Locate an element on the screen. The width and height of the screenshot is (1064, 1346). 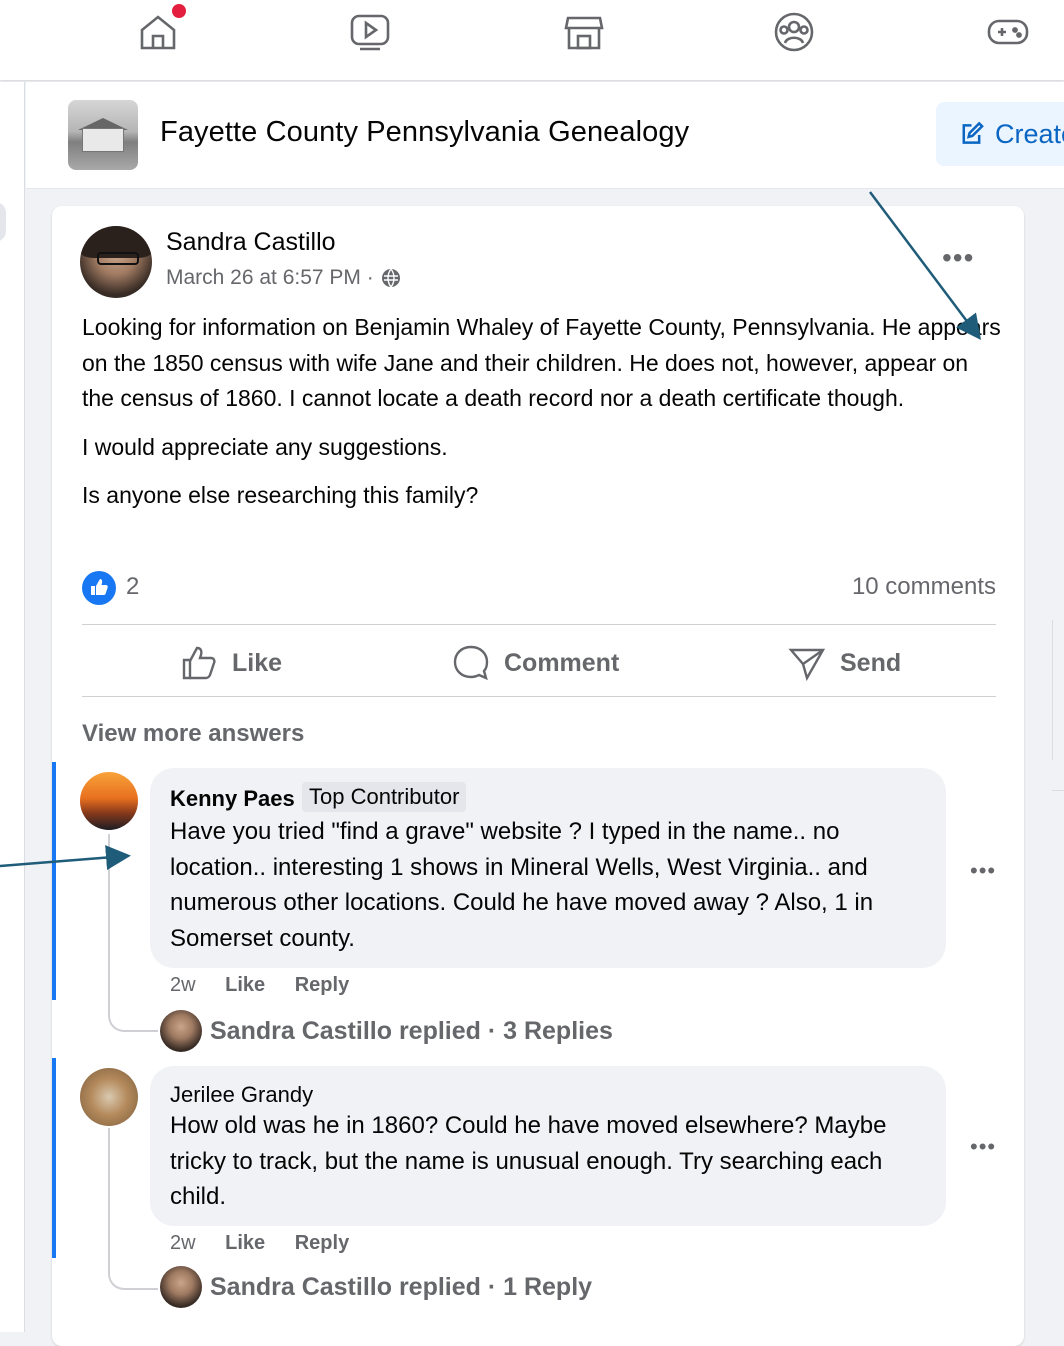
post-author: Sandra Castillo is located at coordinates (251, 242).